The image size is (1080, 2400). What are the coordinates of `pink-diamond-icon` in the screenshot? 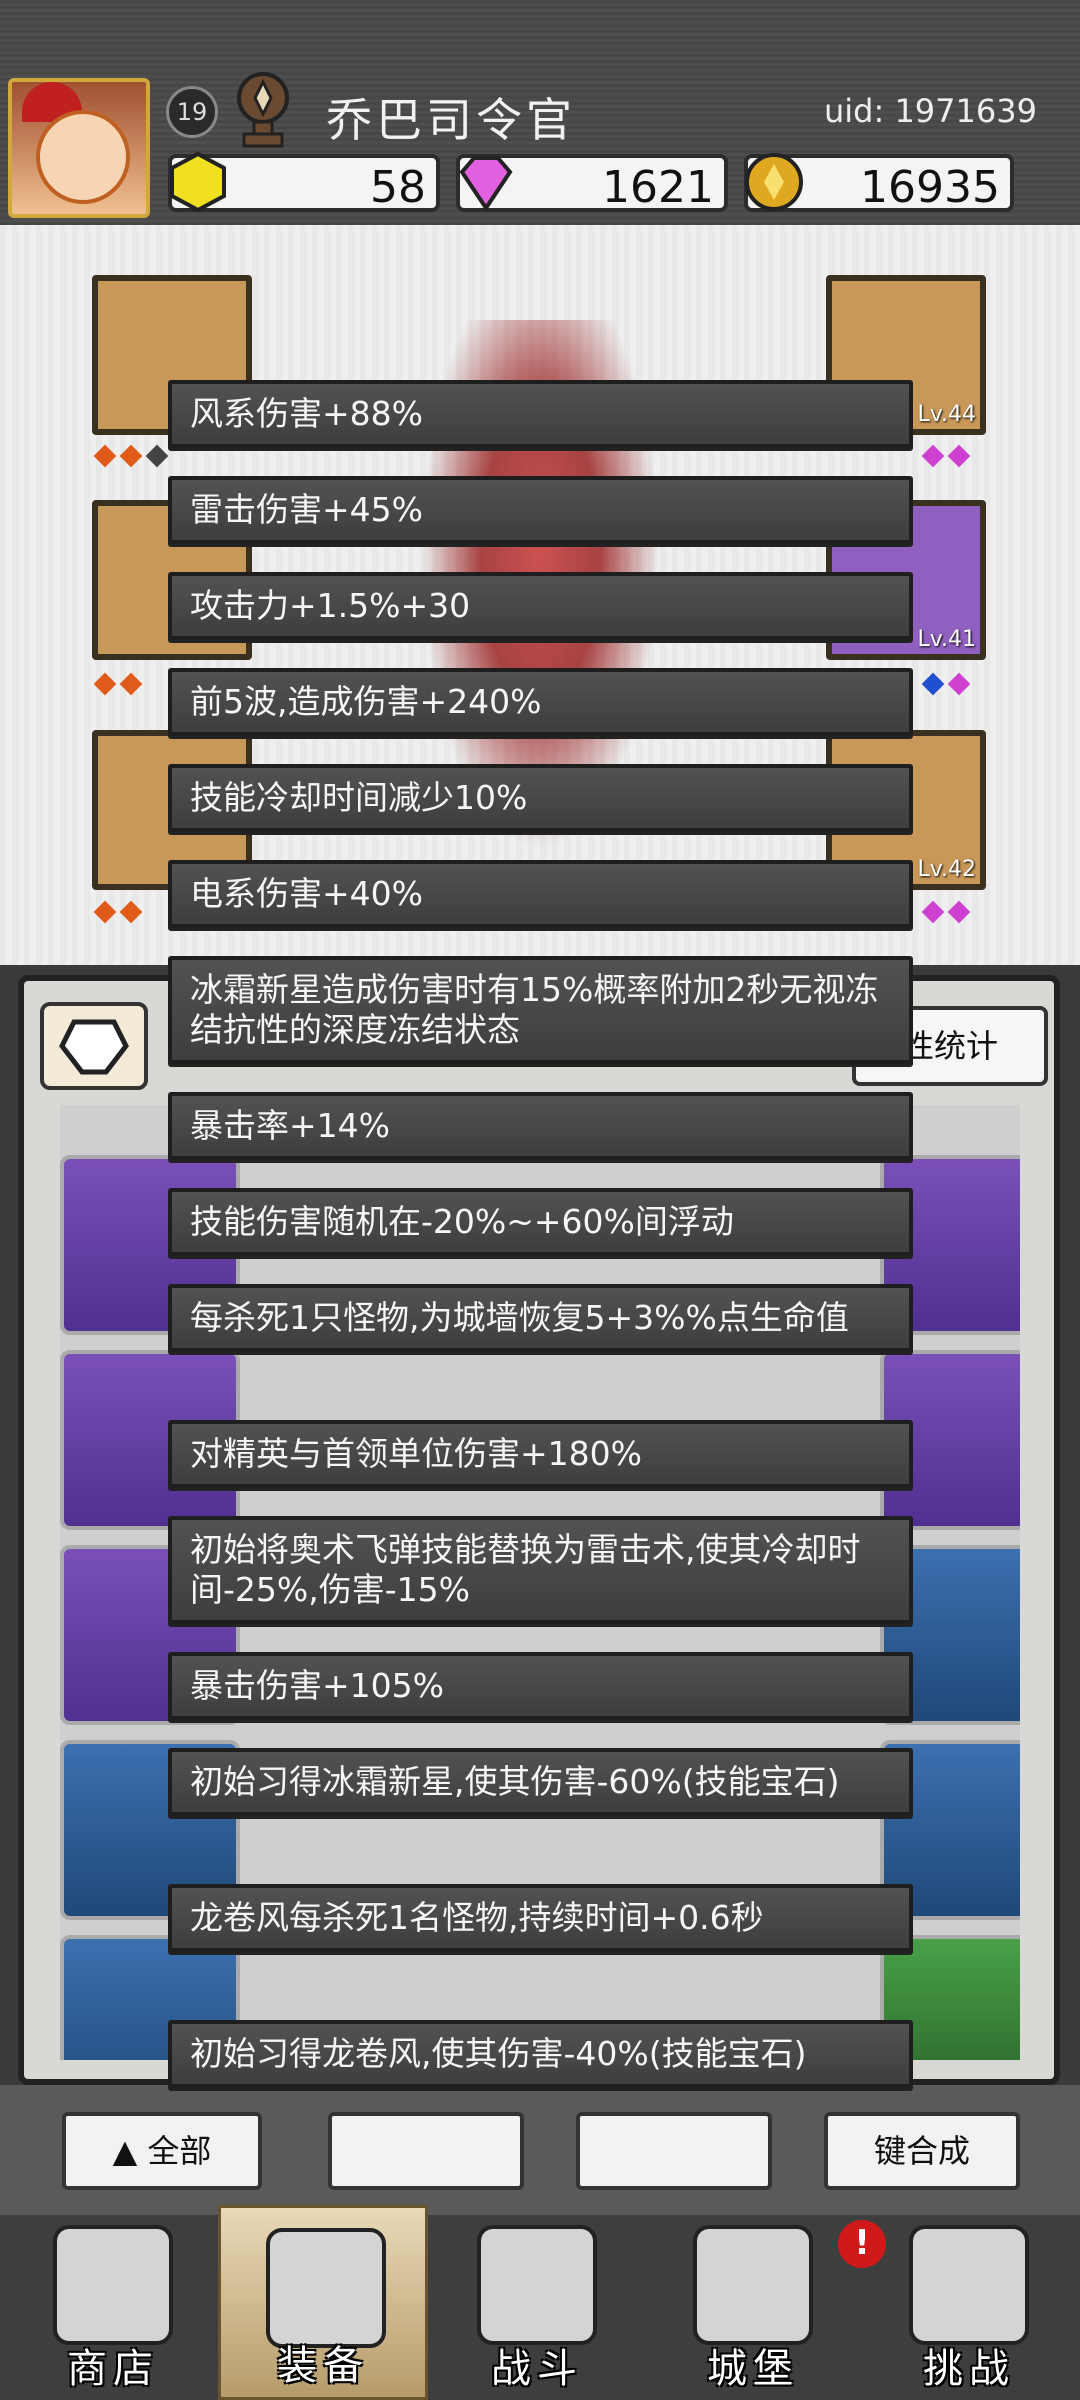 It's located at (486, 184).